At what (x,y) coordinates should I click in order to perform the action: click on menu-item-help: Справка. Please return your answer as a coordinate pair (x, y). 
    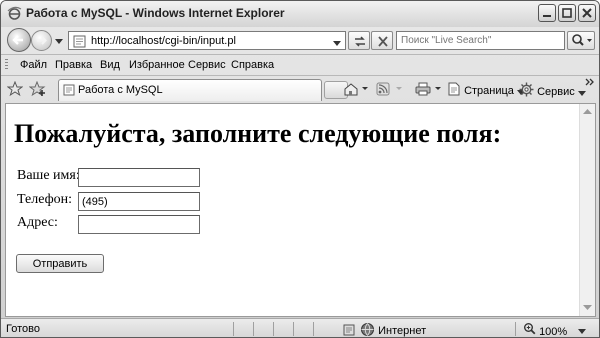
    Looking at the image, I should click on (252, 65).